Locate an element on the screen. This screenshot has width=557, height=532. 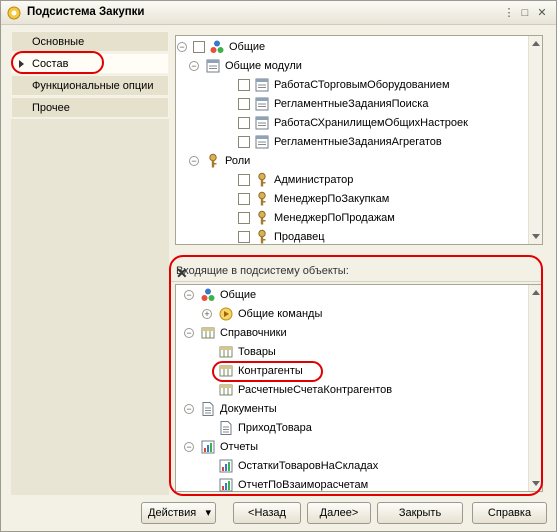
lower-scrollbar is located at coordinates (535, 388).